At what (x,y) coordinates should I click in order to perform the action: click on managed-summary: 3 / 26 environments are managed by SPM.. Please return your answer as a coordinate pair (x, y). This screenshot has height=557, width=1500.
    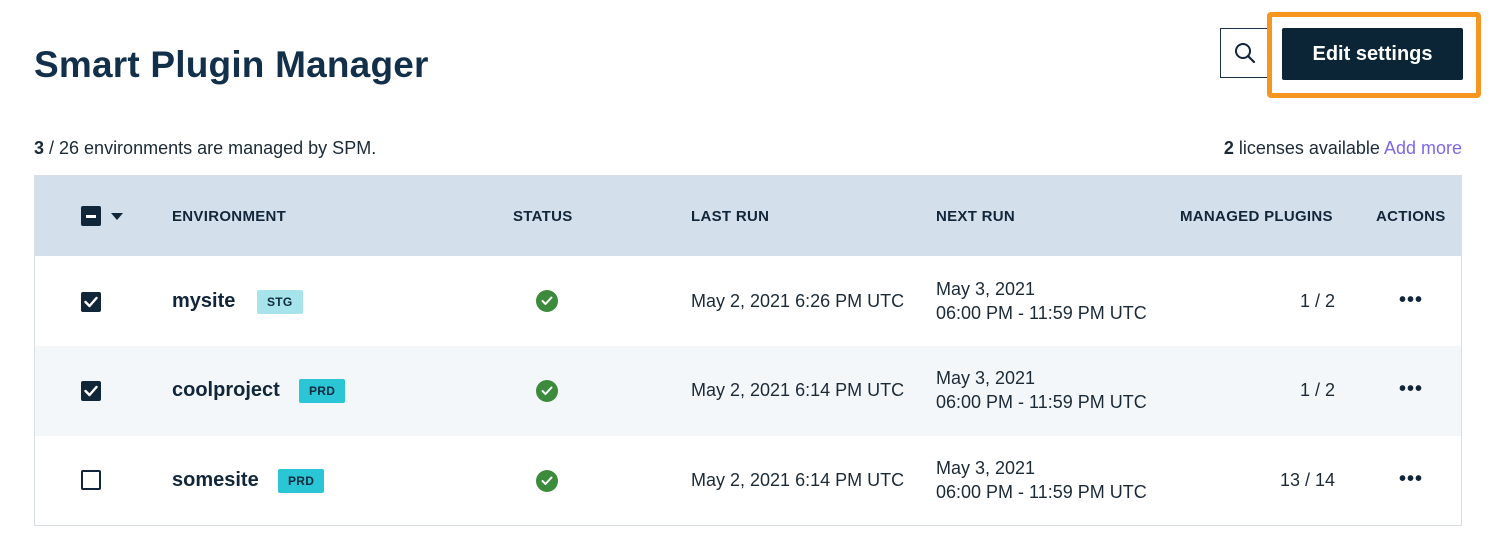
    Looking at the image, I should click on (205, 148).